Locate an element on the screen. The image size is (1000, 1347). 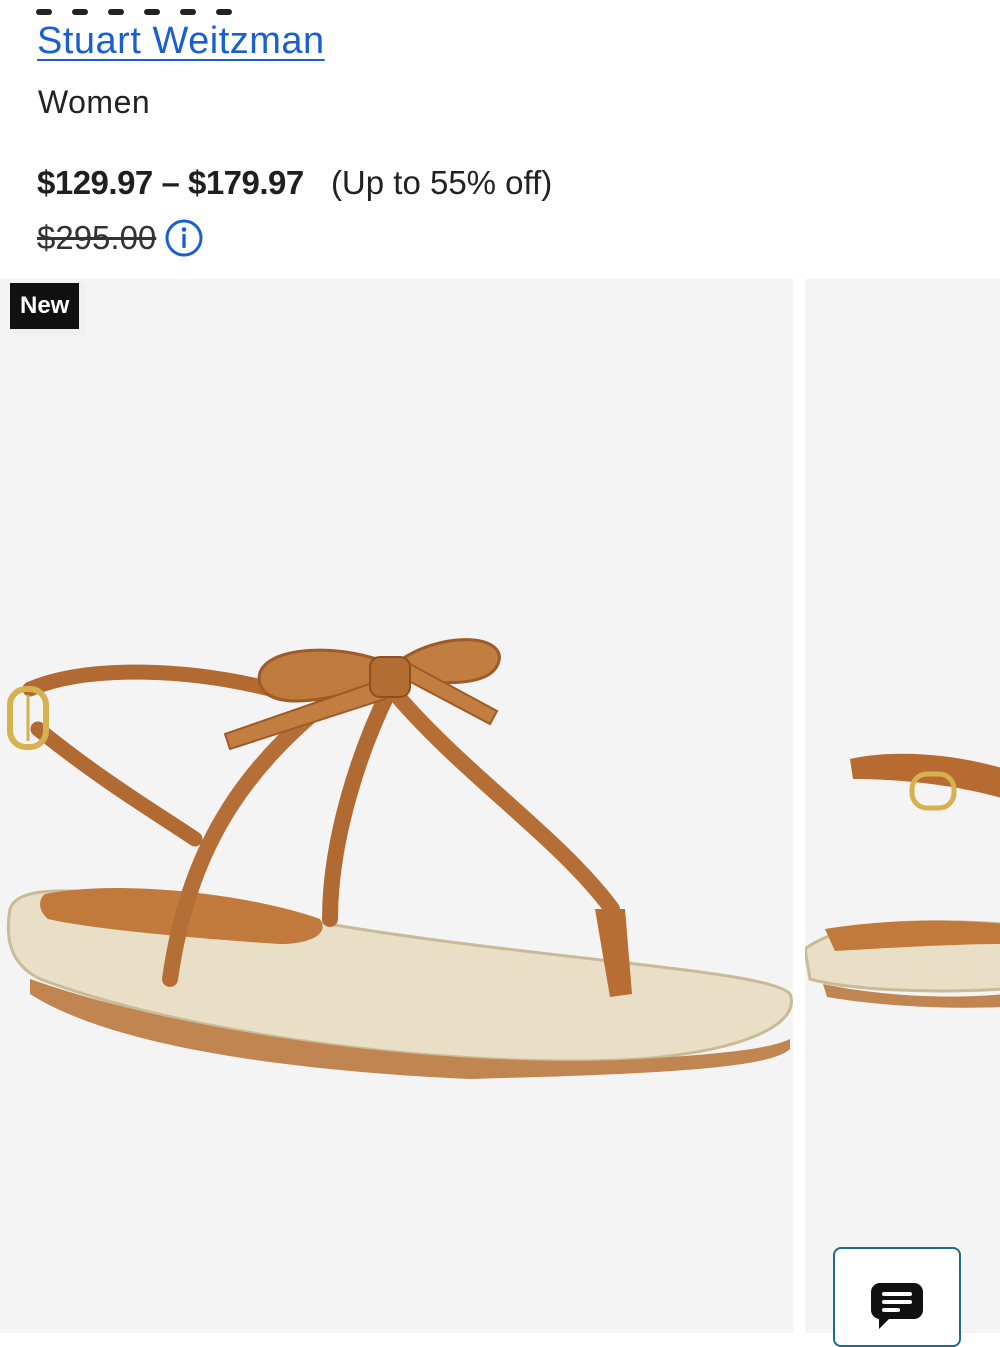
sandal-image-side is located at coordinates (902, 880).